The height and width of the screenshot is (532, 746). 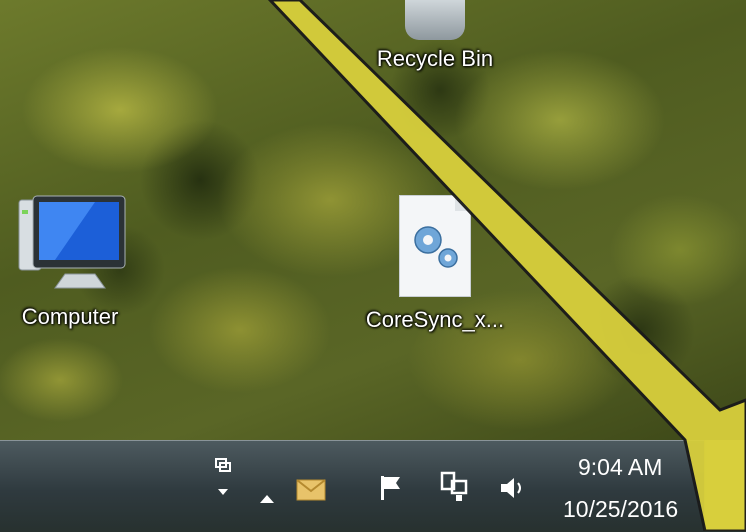 What do you see at coordinates (435, 20) in the screenshot?
I see `recycle-bin-icon` at bounding box center [435, 20].